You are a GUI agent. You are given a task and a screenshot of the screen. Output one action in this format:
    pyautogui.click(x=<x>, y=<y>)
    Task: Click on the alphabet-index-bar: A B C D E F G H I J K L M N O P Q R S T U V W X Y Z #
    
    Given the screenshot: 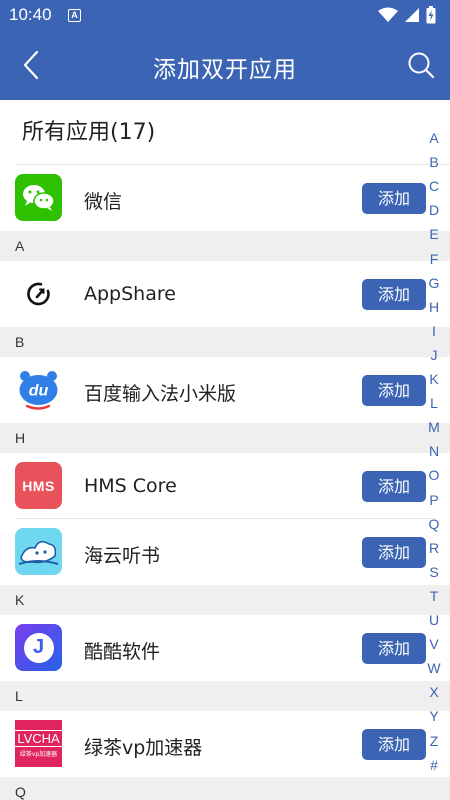 What is the action you would take?
    pyautogui.click(x=434, y=455)
    